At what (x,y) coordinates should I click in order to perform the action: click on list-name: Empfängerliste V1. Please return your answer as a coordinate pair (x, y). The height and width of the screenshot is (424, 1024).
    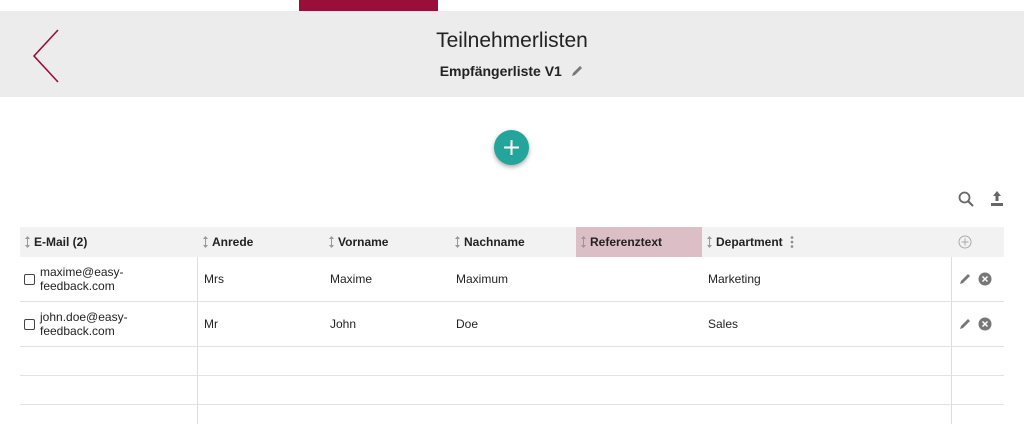
    Looking at the image, I should click on (500, 70).